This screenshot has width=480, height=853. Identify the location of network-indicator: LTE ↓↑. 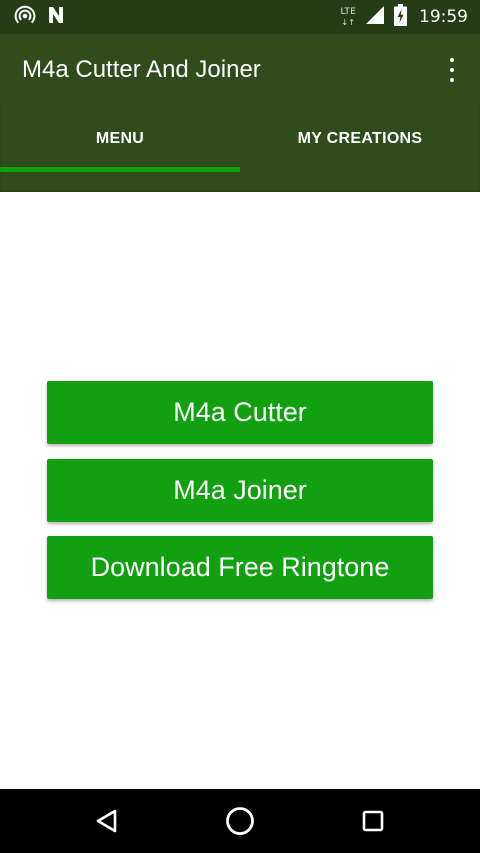
(348, 16).